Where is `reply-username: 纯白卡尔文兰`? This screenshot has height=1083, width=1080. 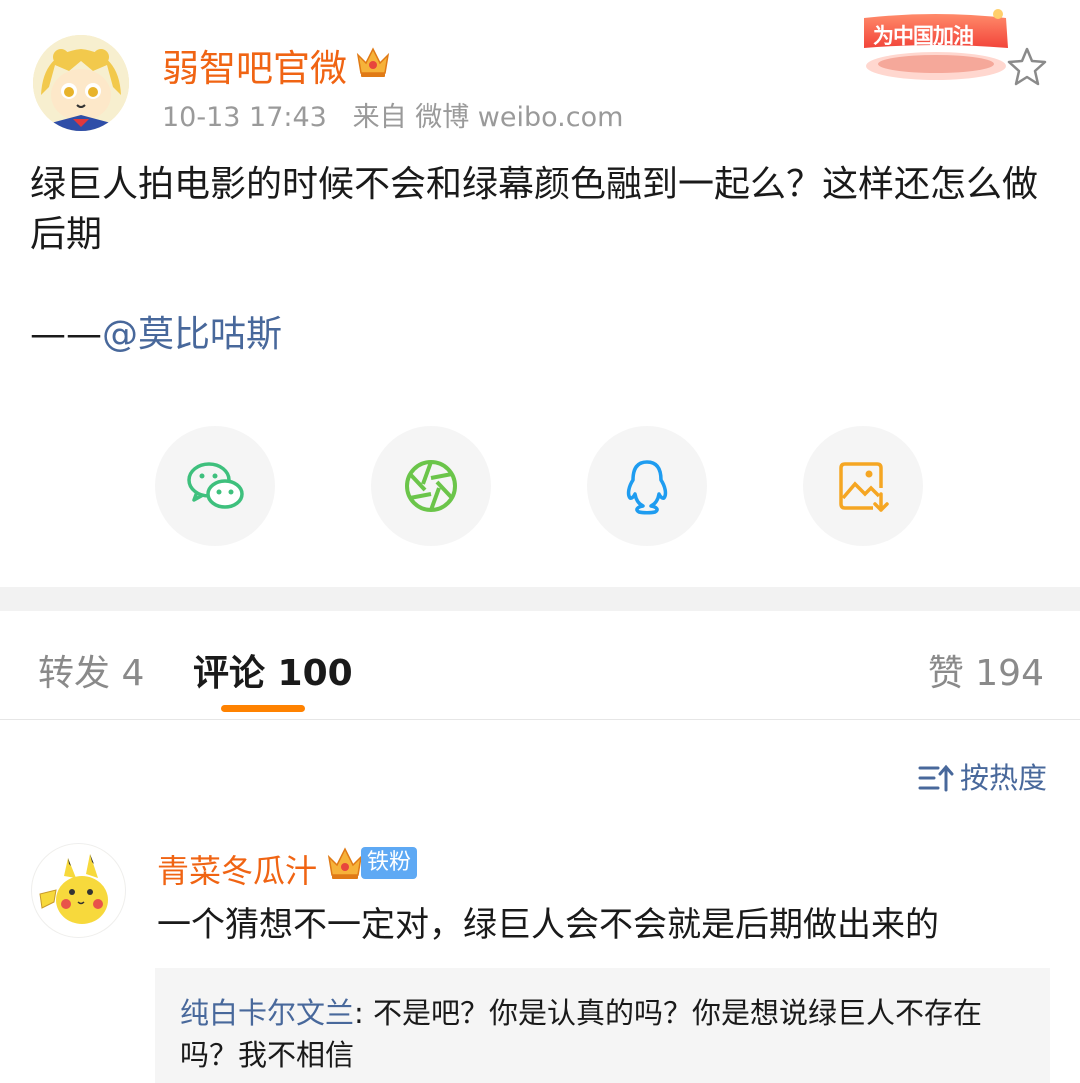
reply-username: 纯白卡尔文兰 is located at coordinates (267, 1013).